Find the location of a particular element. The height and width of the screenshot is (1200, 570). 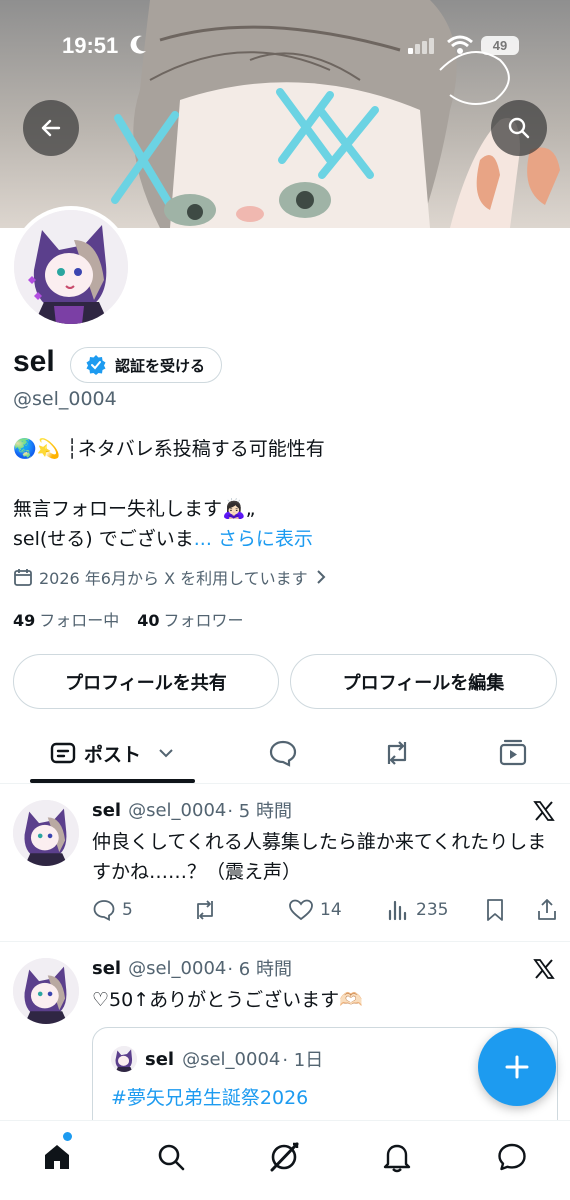

views-icon is located at coordinates (397, 910).